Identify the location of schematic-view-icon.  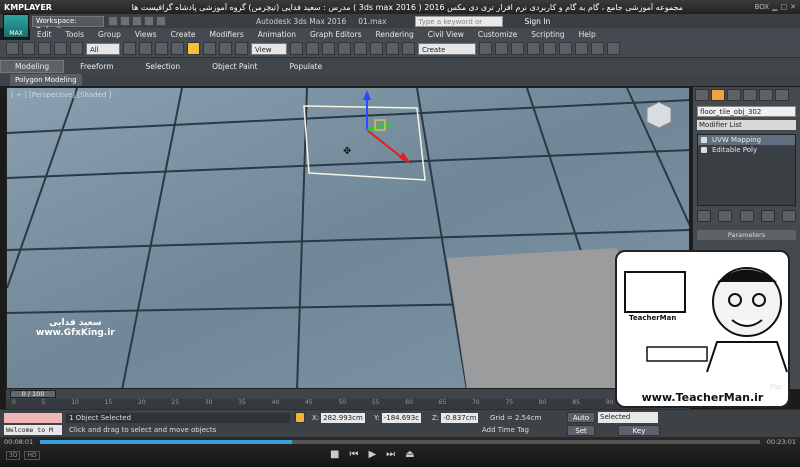
(549, 48).